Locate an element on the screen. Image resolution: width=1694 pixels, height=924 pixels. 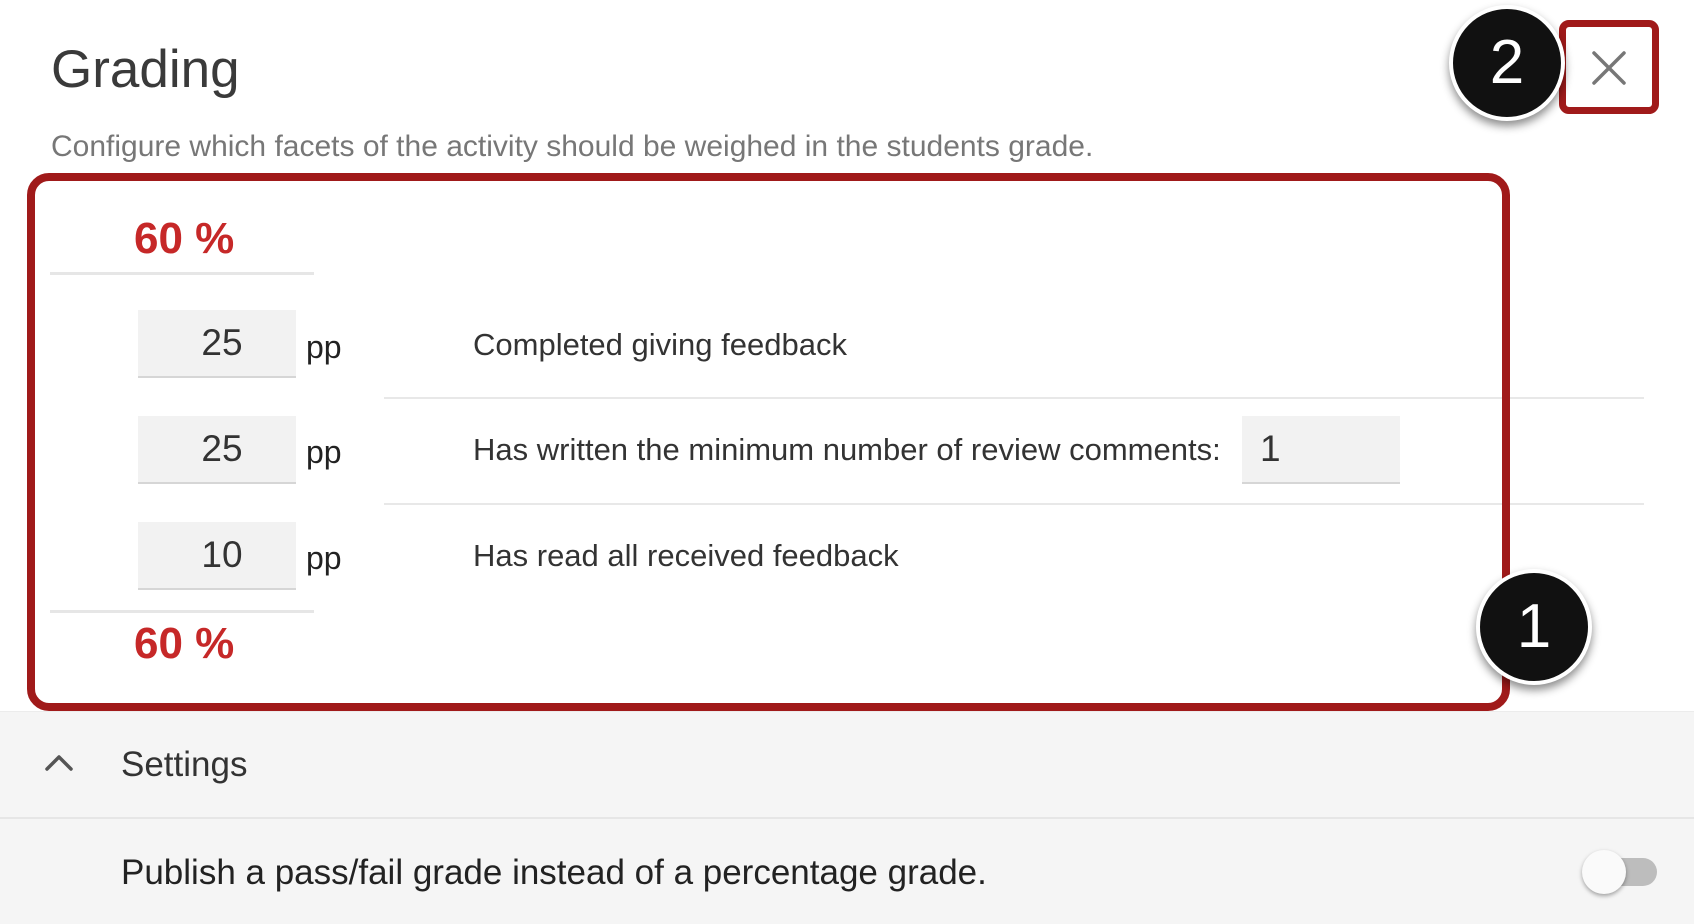
page-title: Grading is located at coordinates (145, 69).